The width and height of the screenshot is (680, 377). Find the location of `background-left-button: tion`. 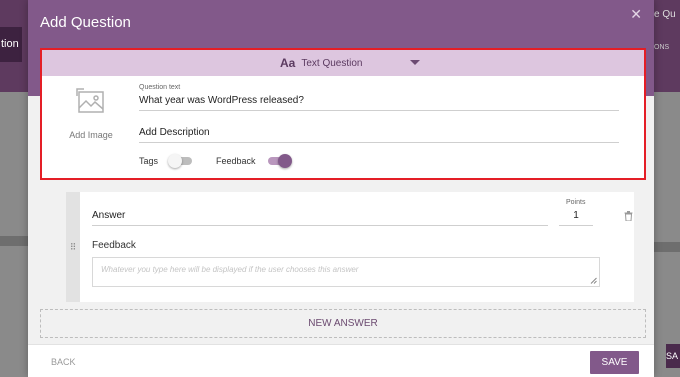

background-left-button: tion is located at coordinates (11, 44).